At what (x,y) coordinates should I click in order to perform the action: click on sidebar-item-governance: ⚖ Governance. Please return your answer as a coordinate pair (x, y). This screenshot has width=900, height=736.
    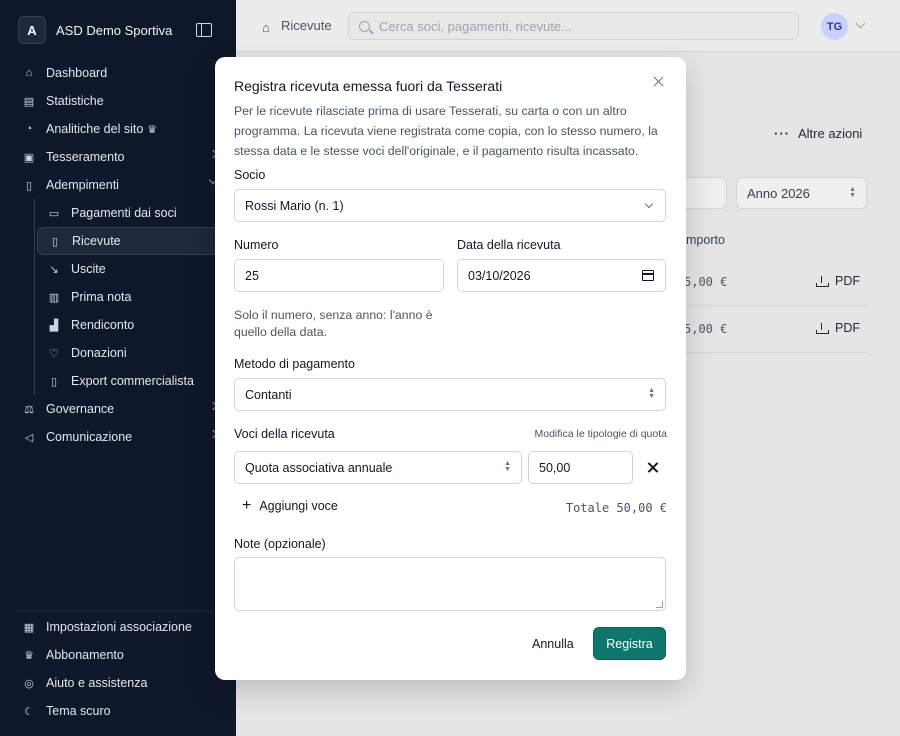
    Looking at the image, I should click on (118, 409).